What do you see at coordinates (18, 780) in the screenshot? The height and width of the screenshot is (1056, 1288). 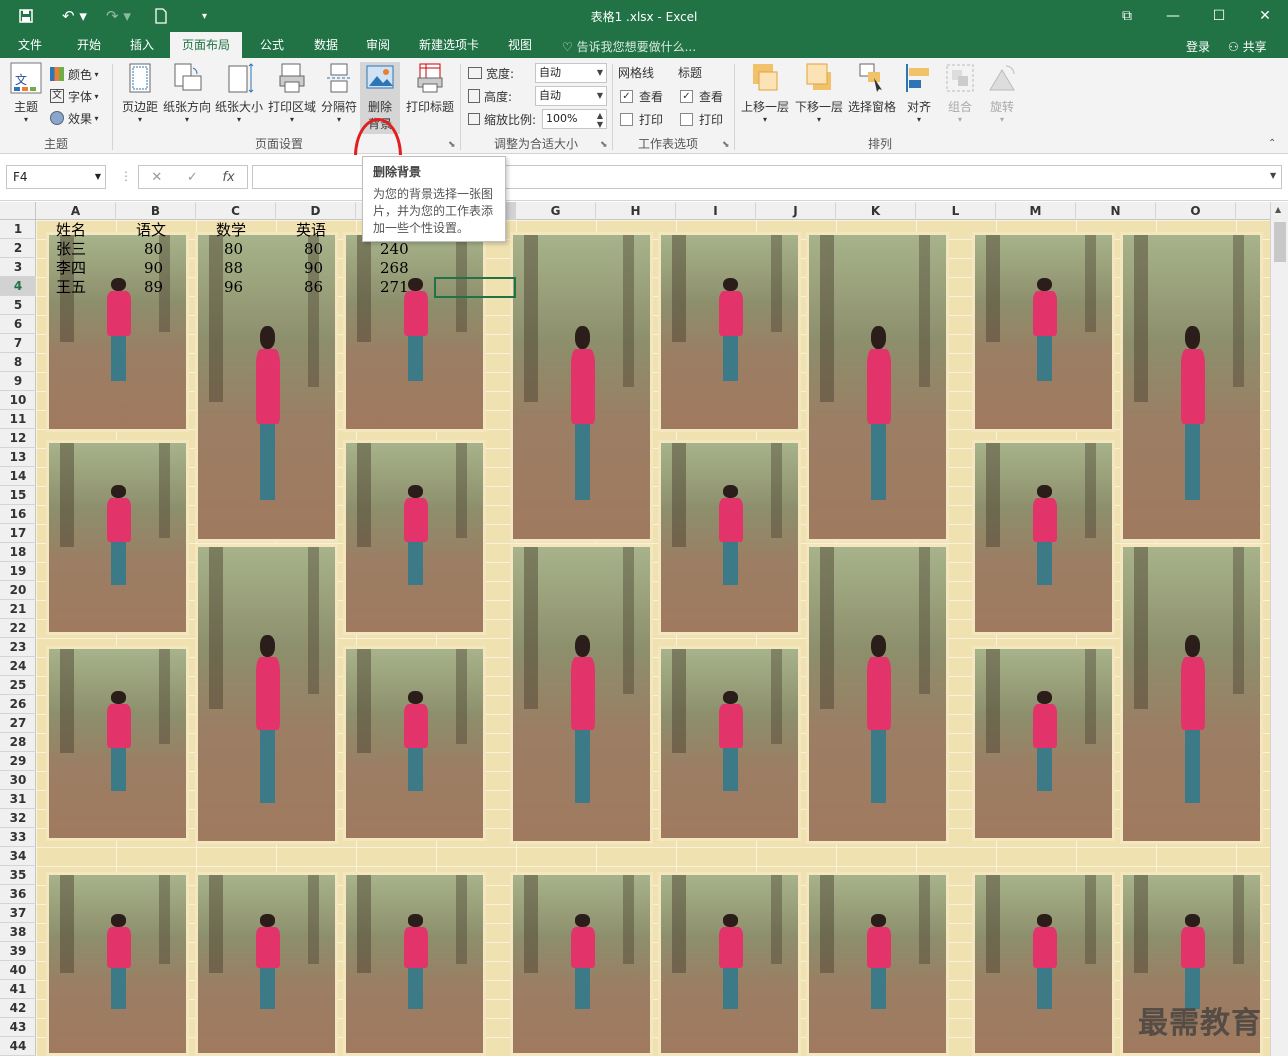 I see `row-header: 30` at bounding box center [18, 780].